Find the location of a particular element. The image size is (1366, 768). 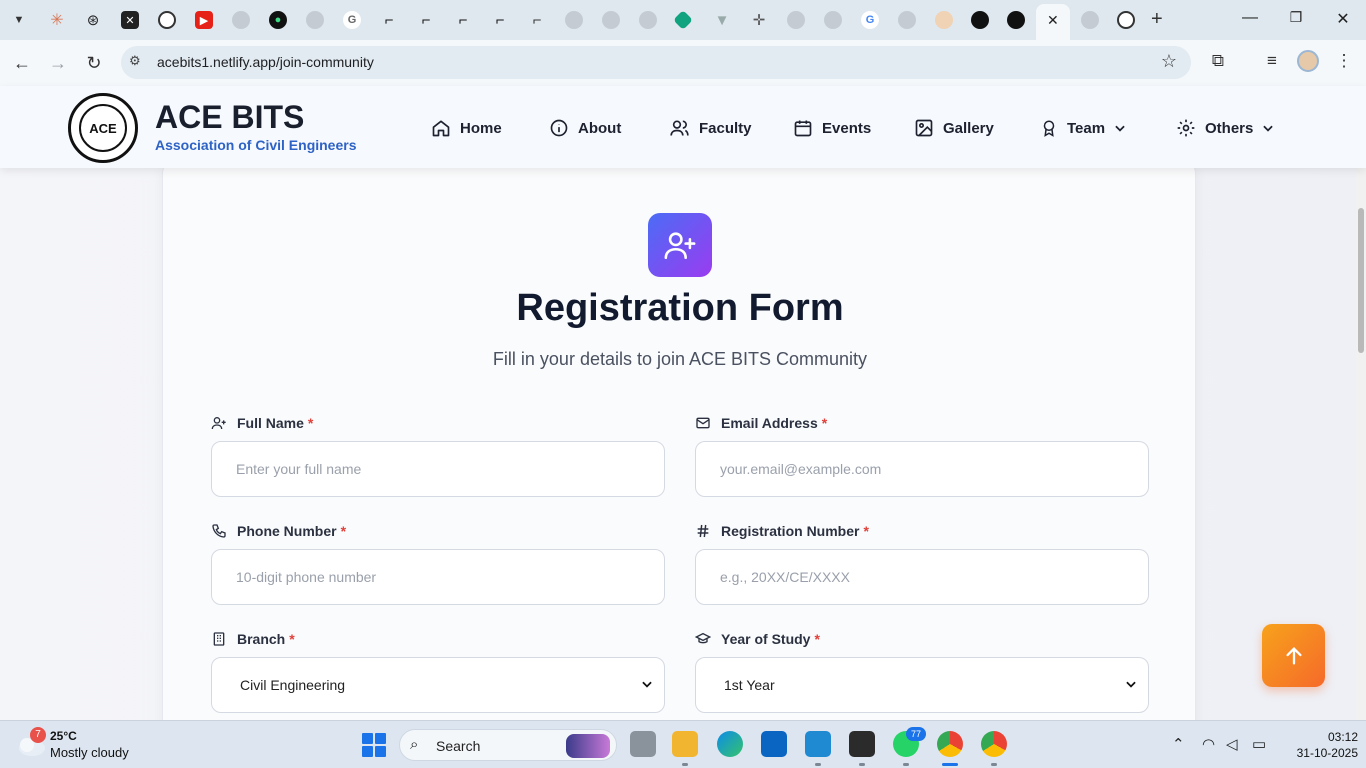

user-plus-icon is located at coordinates (680, 245).